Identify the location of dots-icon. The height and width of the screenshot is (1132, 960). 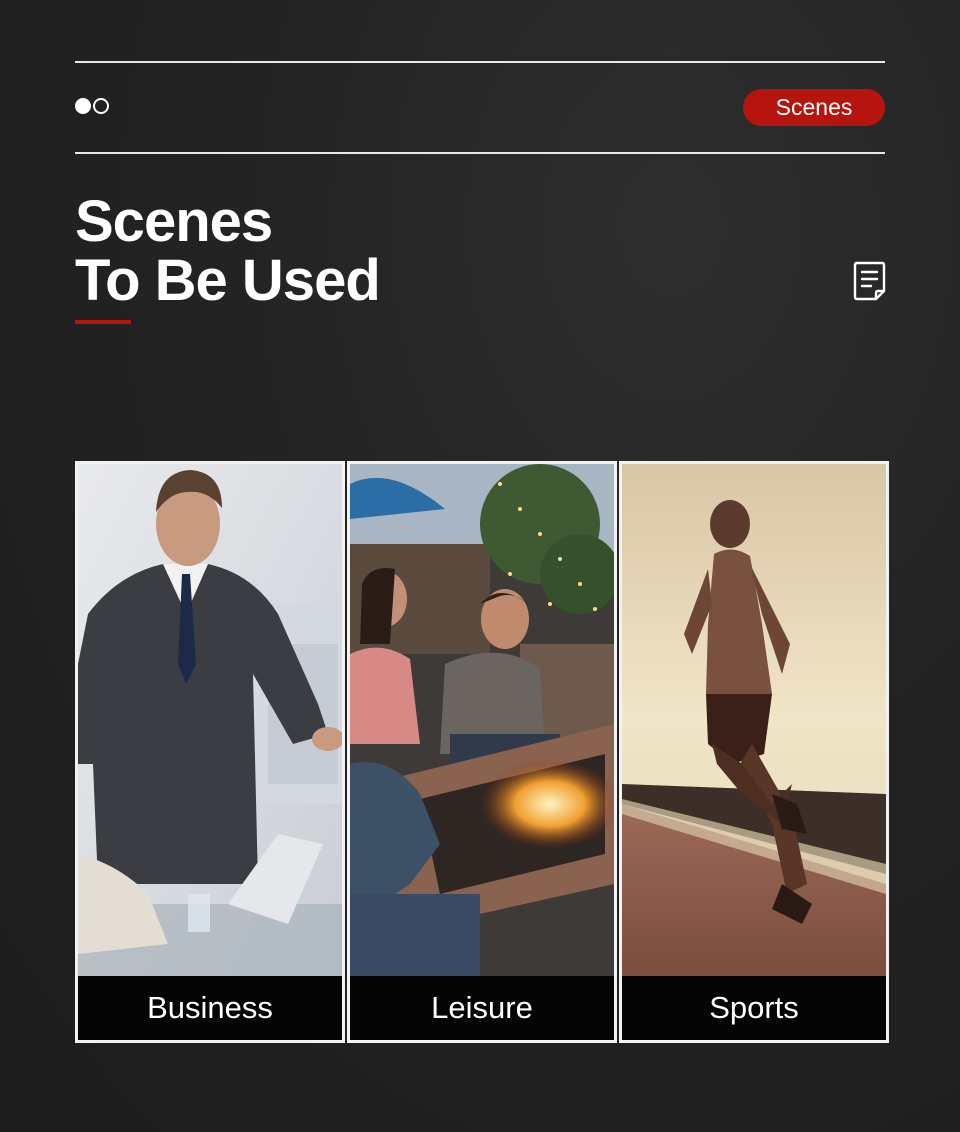
(92, 106).